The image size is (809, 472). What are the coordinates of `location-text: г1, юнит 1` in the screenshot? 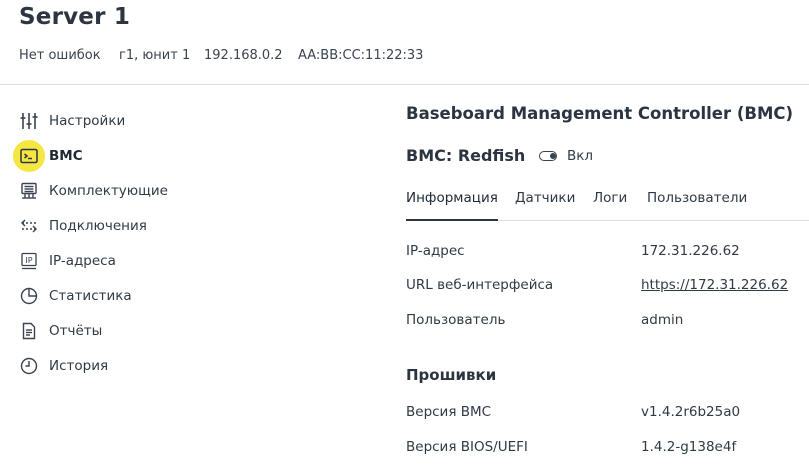 It's located at (155, 55).